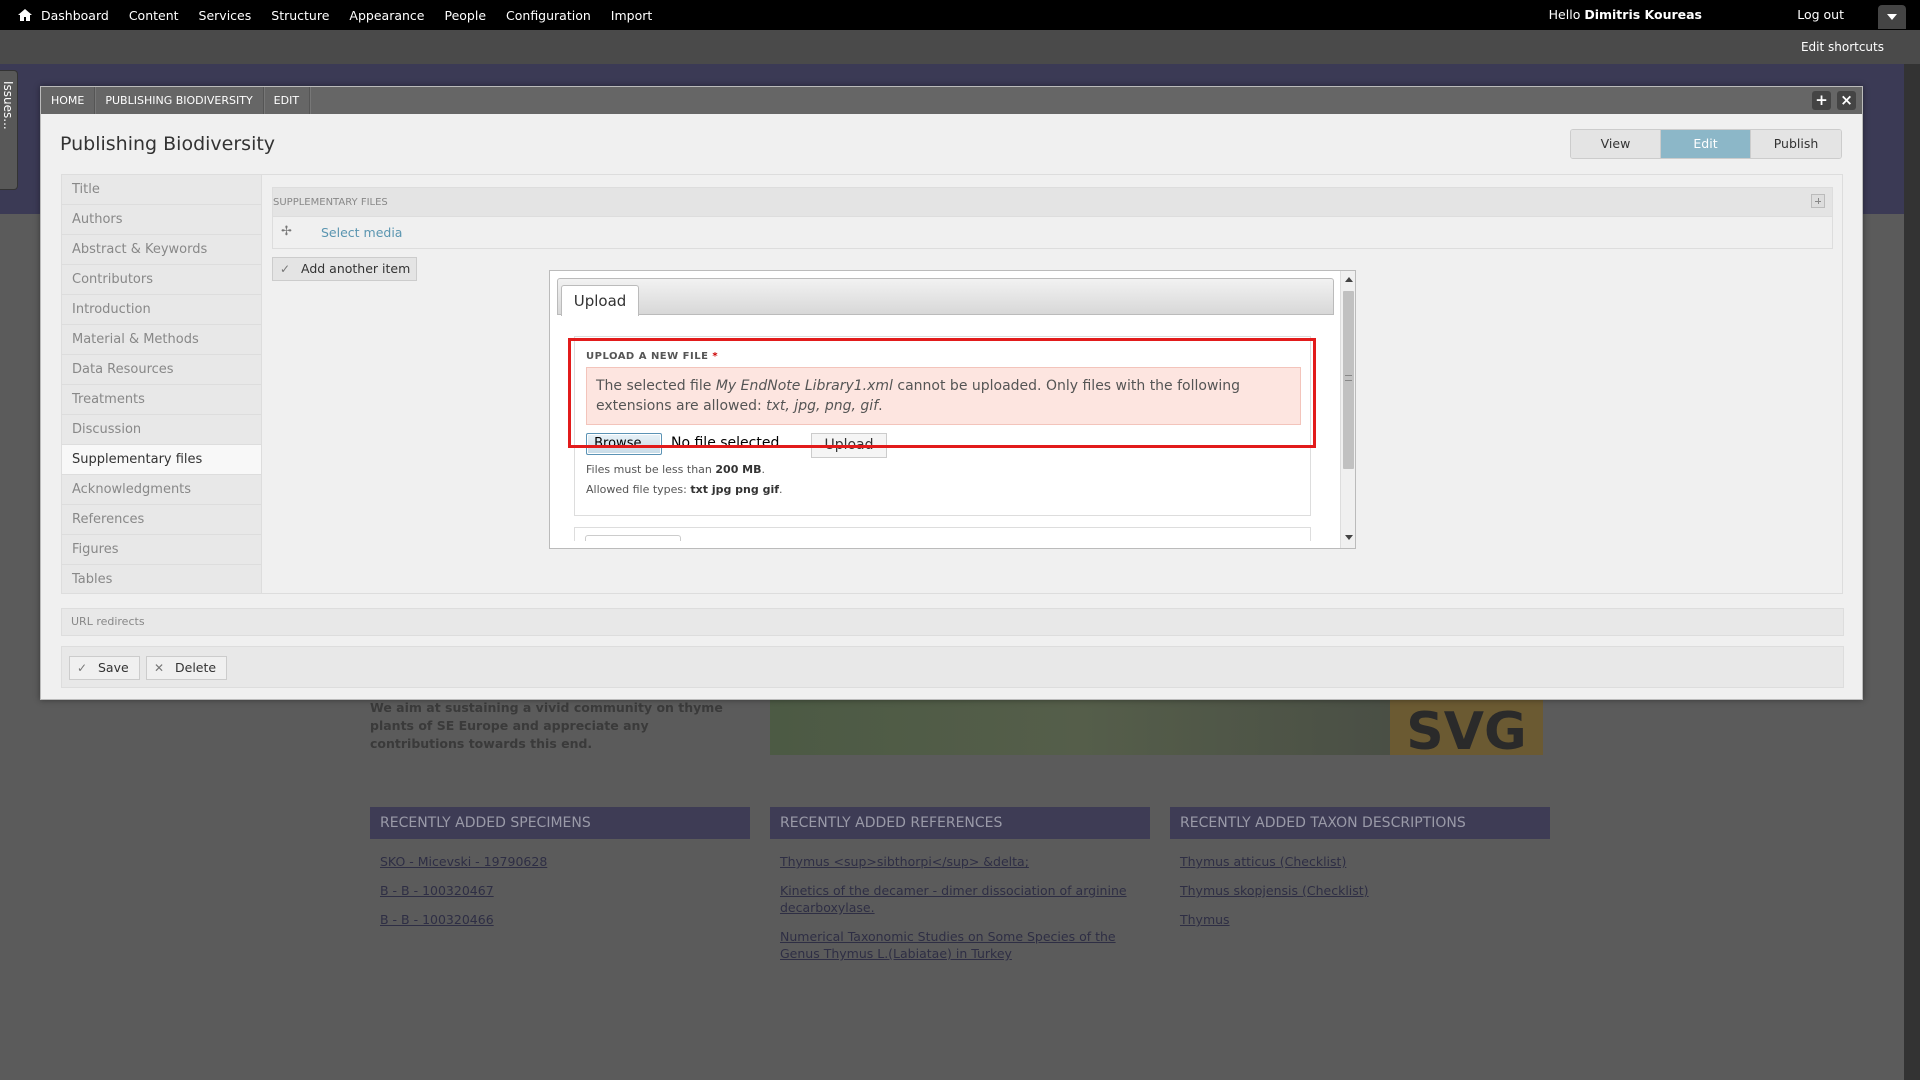 The image size is (1920, 1080). Describe the element at coordinates (1349, 279) in the screenshot. I see `scroll-up-icon` at that location.